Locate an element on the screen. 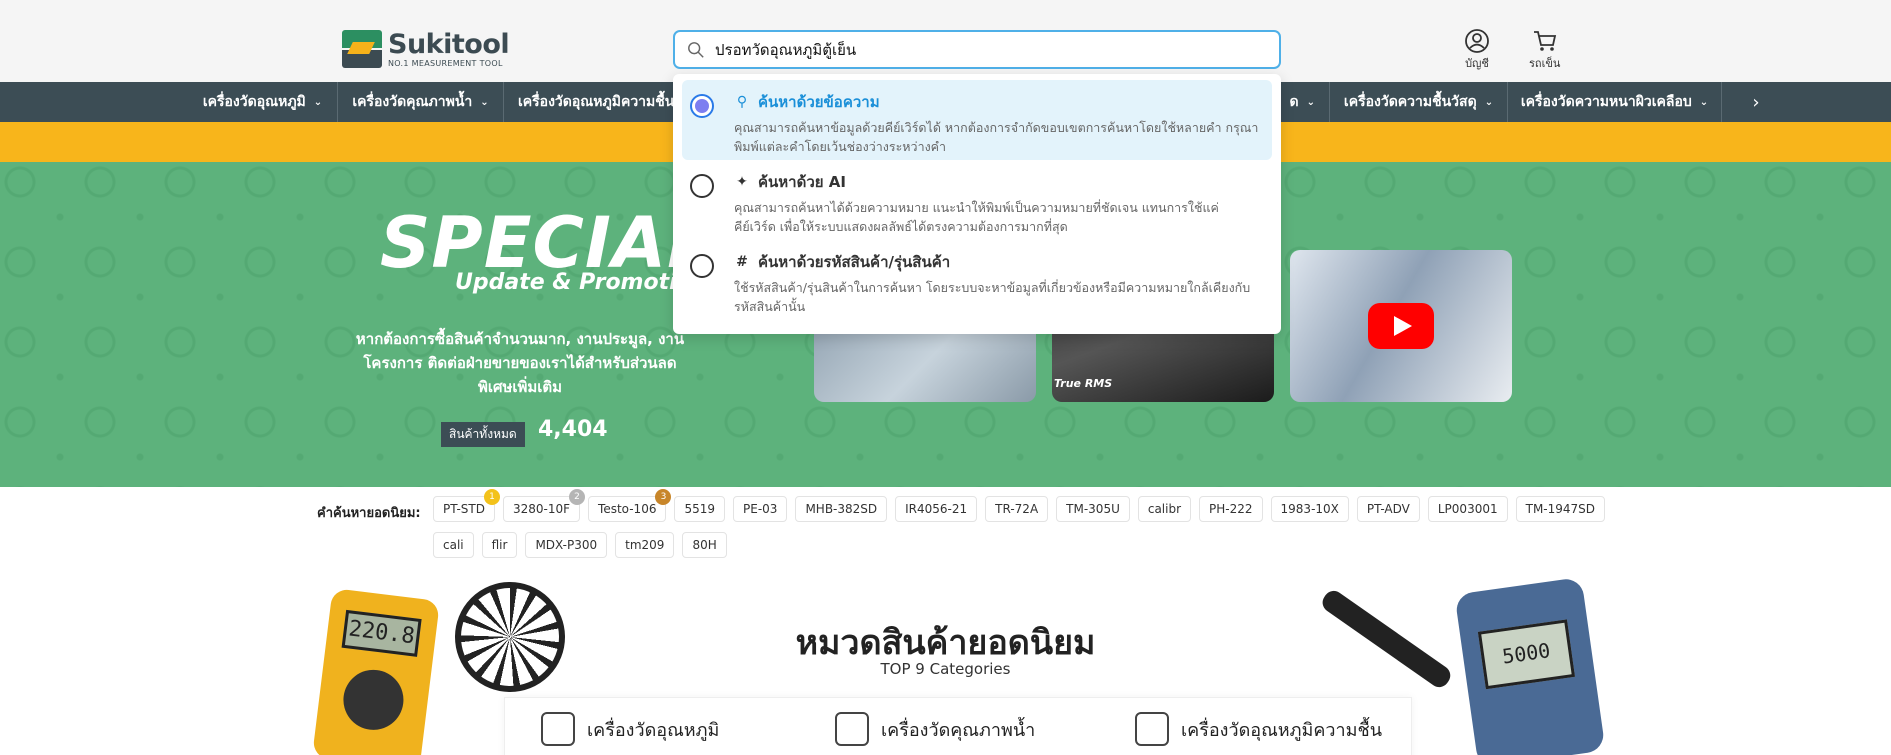 This screenshot has width=1891, height=755. nav-item-temp-humidity: เครื่องวัดอุณหภูมิความชื้น is located at coordinates (594, 102).